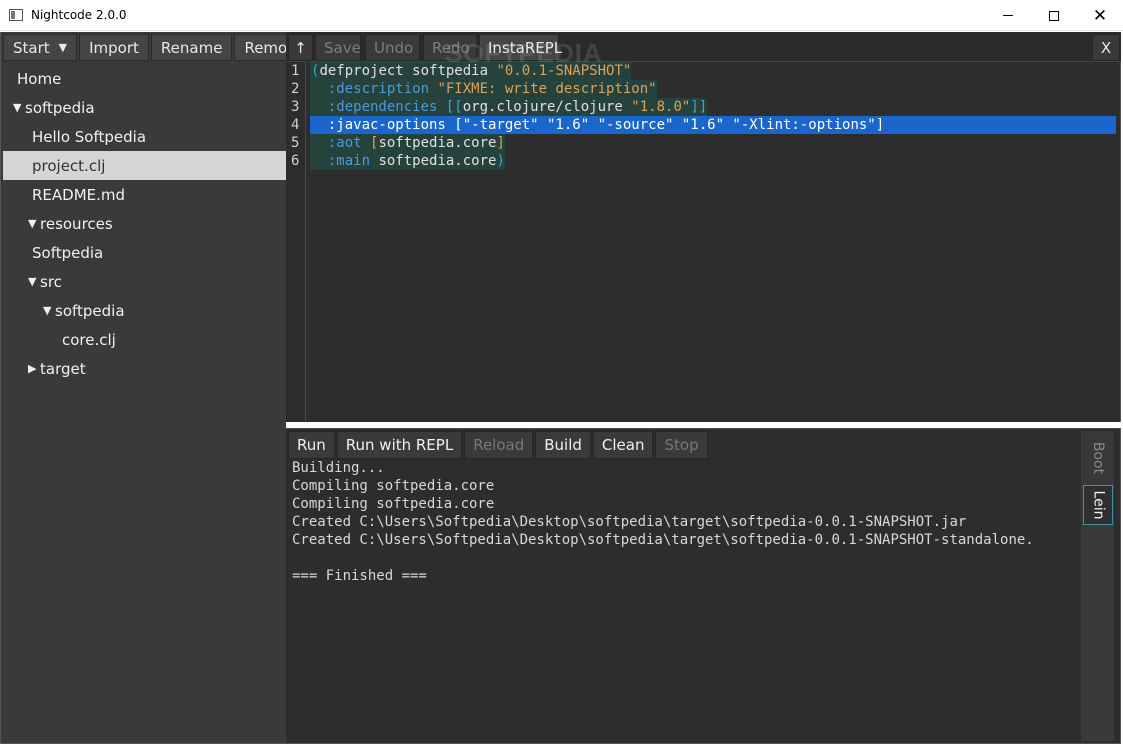 The height and width of the screenshot is (744, 1123). I want to click on minimize-button, so click(1008, 15).